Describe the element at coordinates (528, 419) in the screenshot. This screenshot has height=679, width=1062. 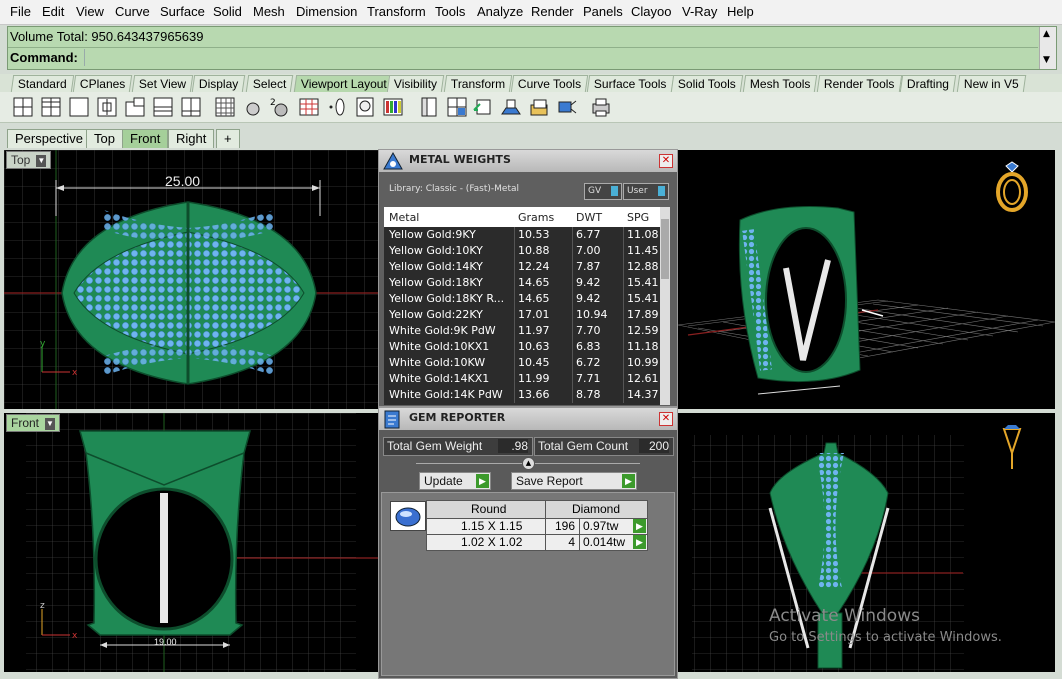
I see `gem-reporter-titlebar: GEM REPORTER ✕` at that location.